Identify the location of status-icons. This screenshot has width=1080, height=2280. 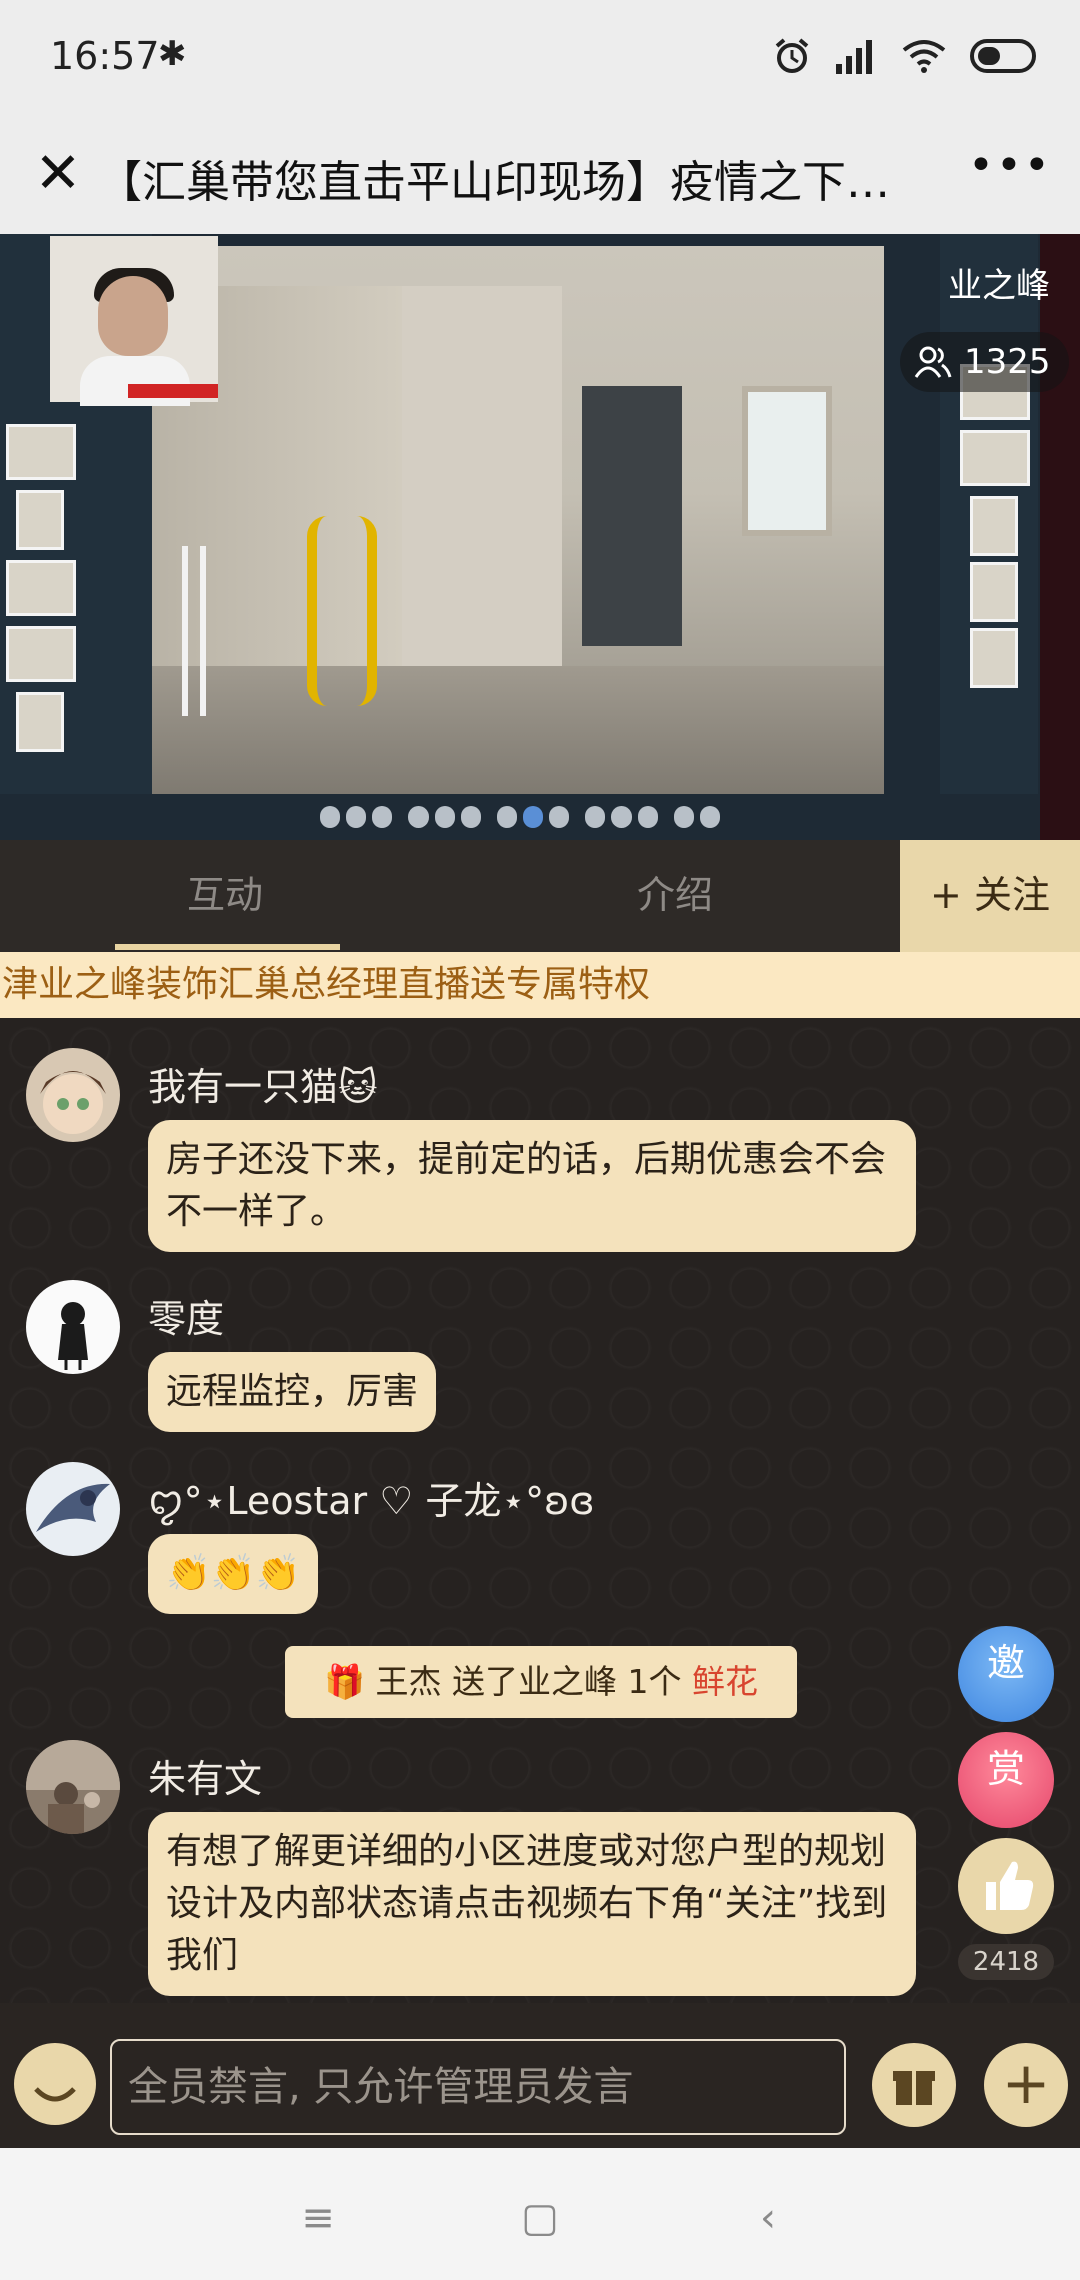
(906, 56).